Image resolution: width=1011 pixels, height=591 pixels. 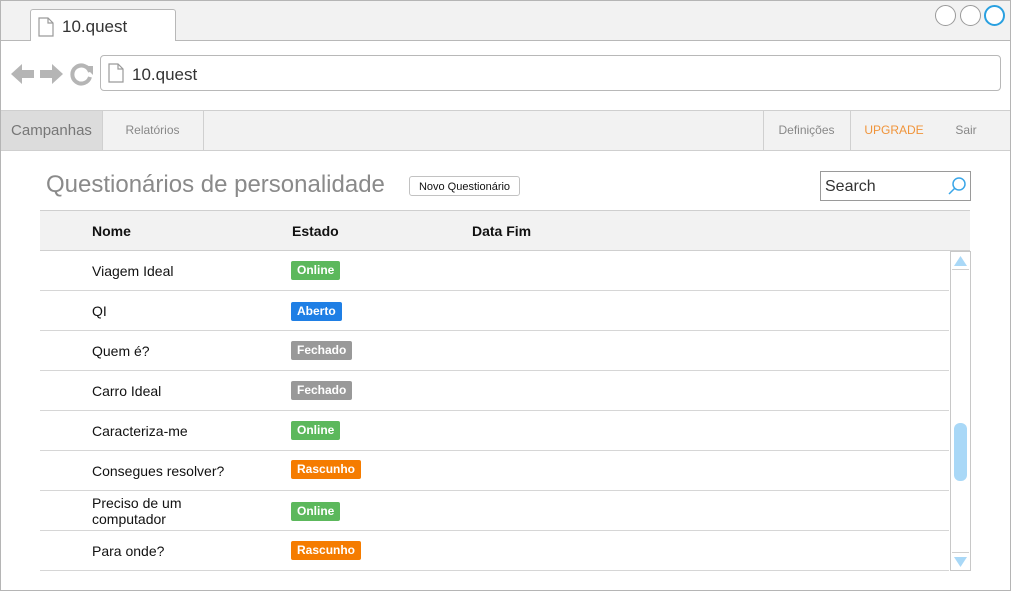 What do you see at coordinates (215, 184) in the screenshot?
I see `page-title: Questionários de personalidade` at bounding box center [215, 184].